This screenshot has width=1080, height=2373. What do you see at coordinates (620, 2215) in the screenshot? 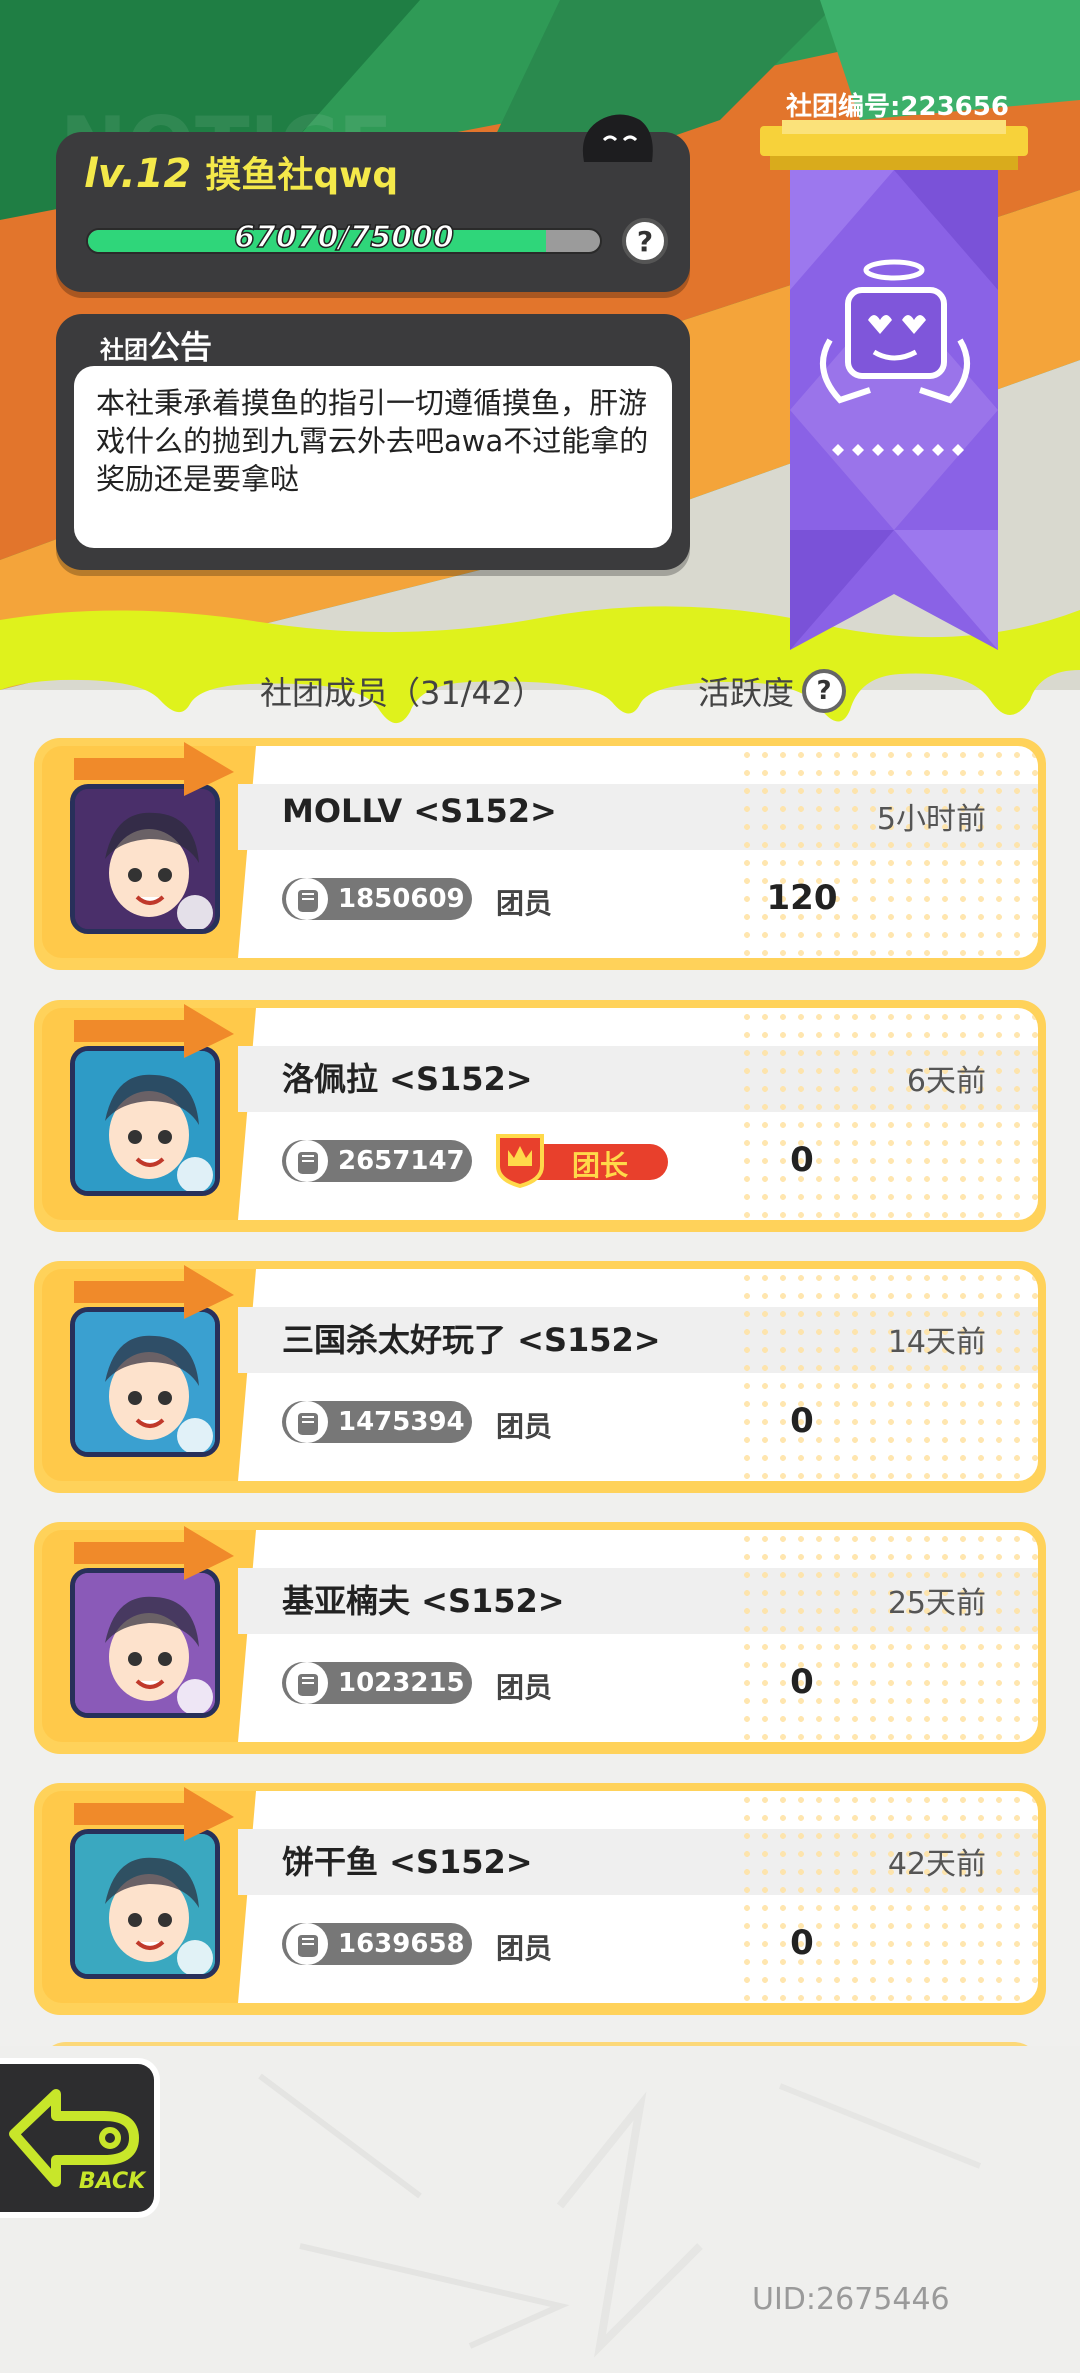
I see `bottom-decor` at bounding box center [620, 2215].